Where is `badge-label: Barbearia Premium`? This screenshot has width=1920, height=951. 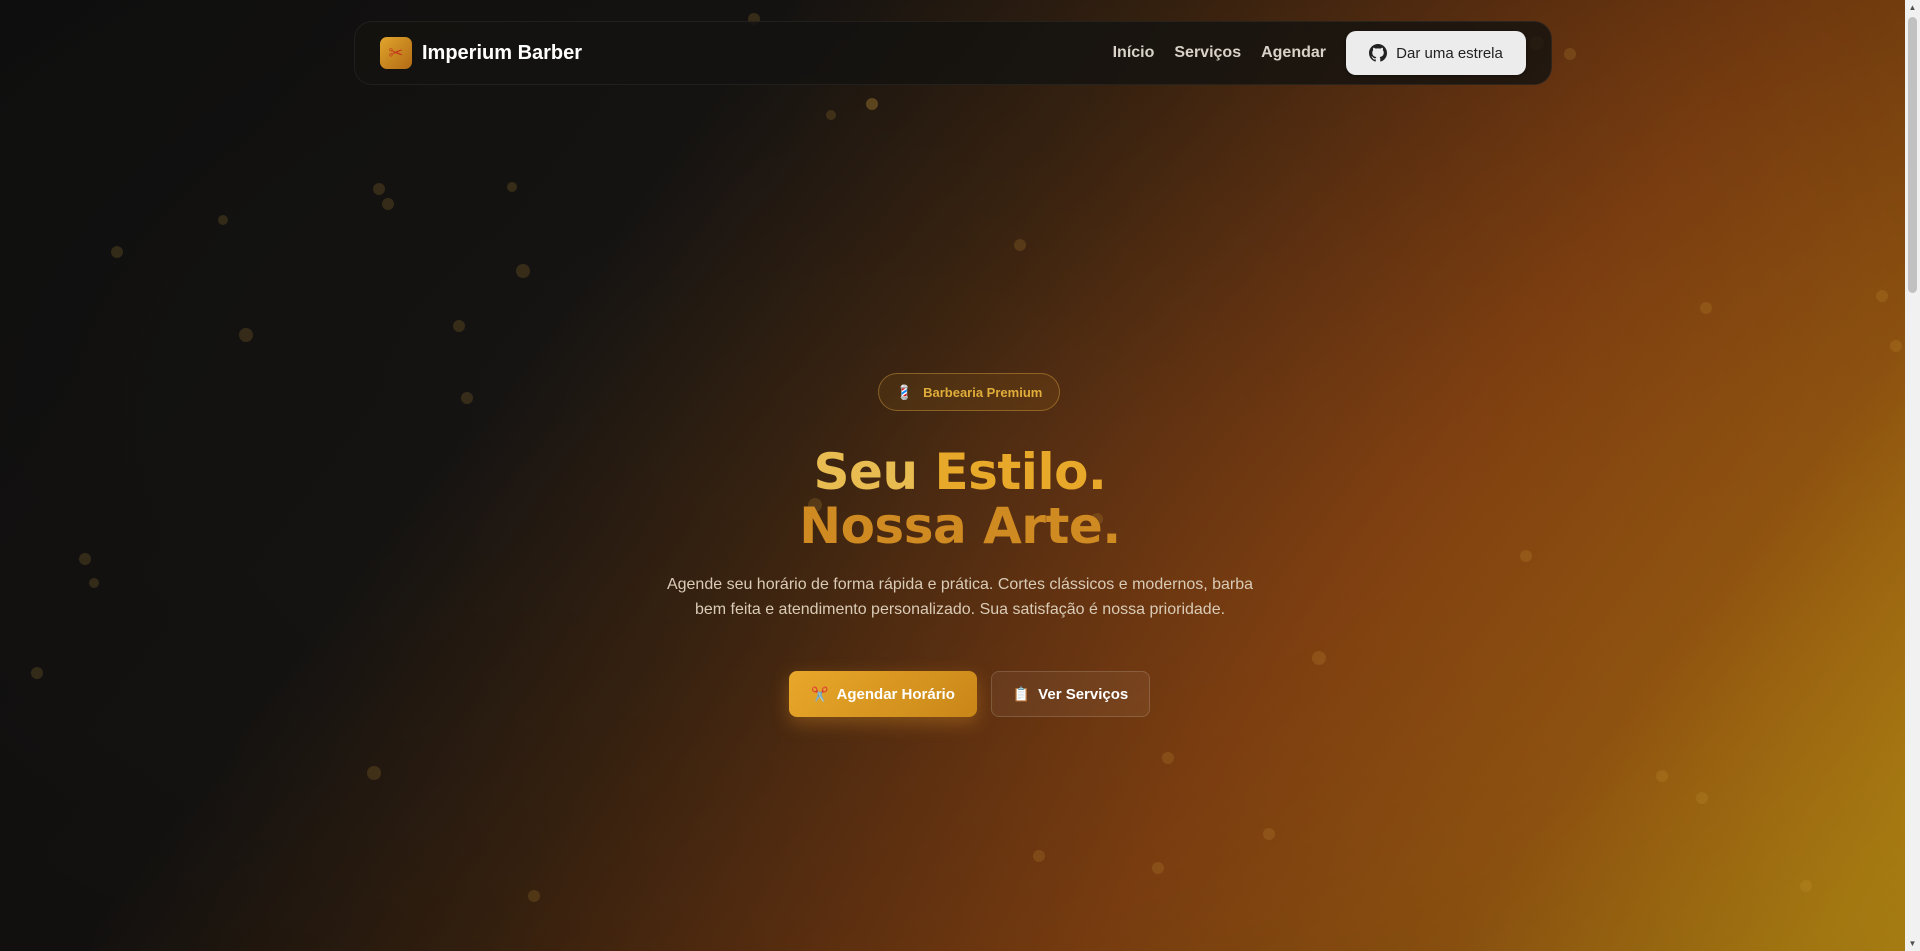
badge-label: Barbearia Premium is located at coordinates (983, 392).